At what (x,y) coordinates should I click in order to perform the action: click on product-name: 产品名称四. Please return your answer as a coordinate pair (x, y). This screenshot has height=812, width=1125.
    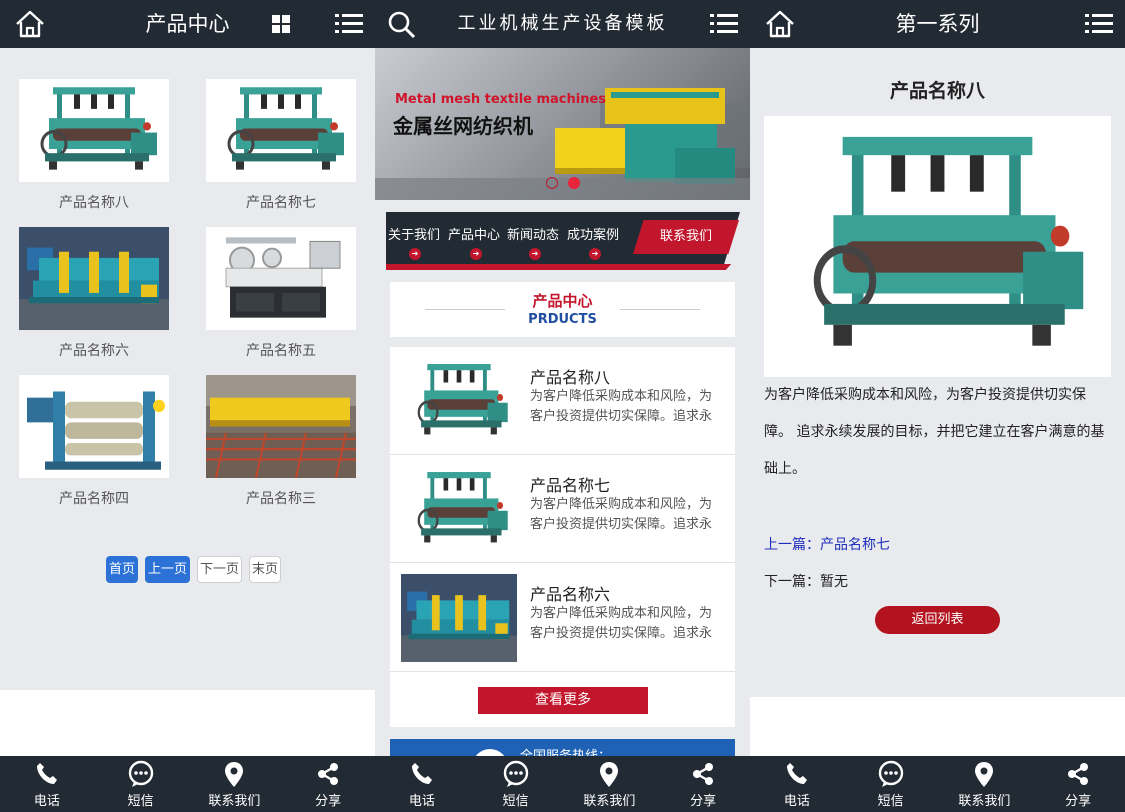
    Looking at the image, I should click on (94, 499).